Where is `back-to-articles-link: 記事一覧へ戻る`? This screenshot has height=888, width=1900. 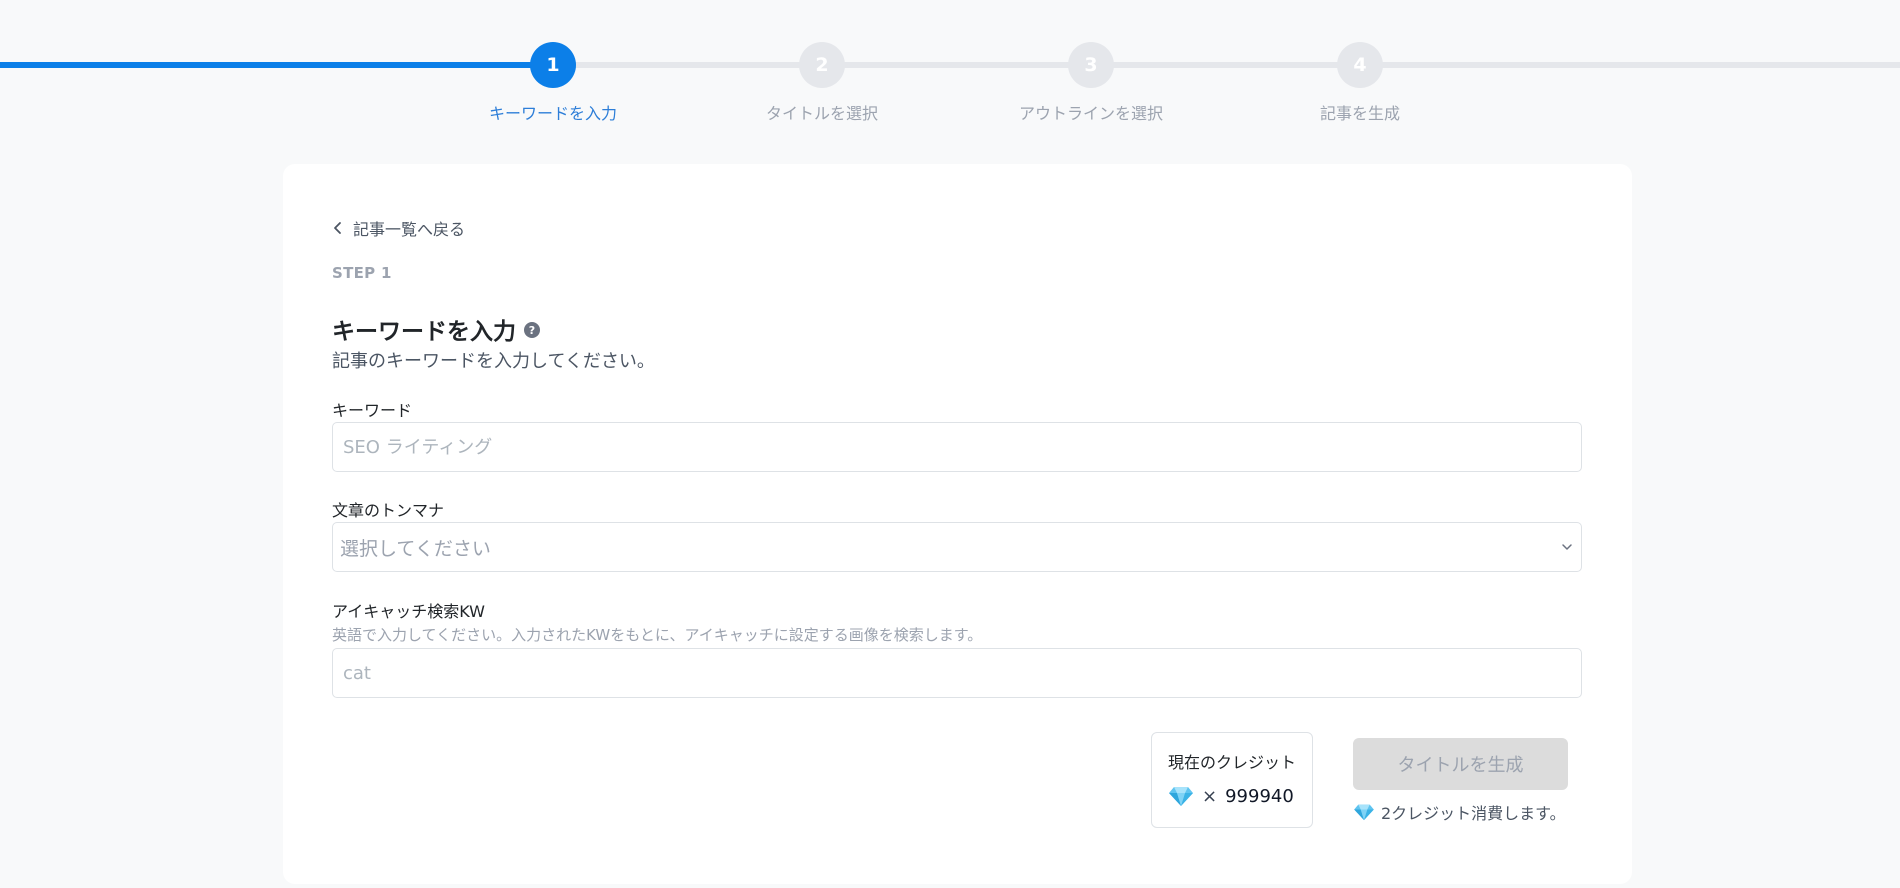 back-to-articles-link: 記事一覧へ戻る is located at coordinates (399, 228).